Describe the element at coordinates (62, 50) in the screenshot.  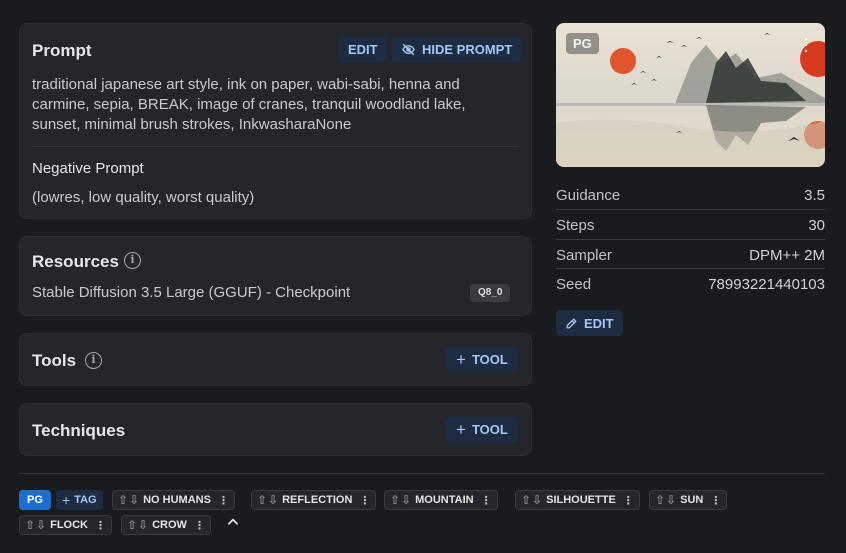
I see `prompt-title: Prompt` at that location.